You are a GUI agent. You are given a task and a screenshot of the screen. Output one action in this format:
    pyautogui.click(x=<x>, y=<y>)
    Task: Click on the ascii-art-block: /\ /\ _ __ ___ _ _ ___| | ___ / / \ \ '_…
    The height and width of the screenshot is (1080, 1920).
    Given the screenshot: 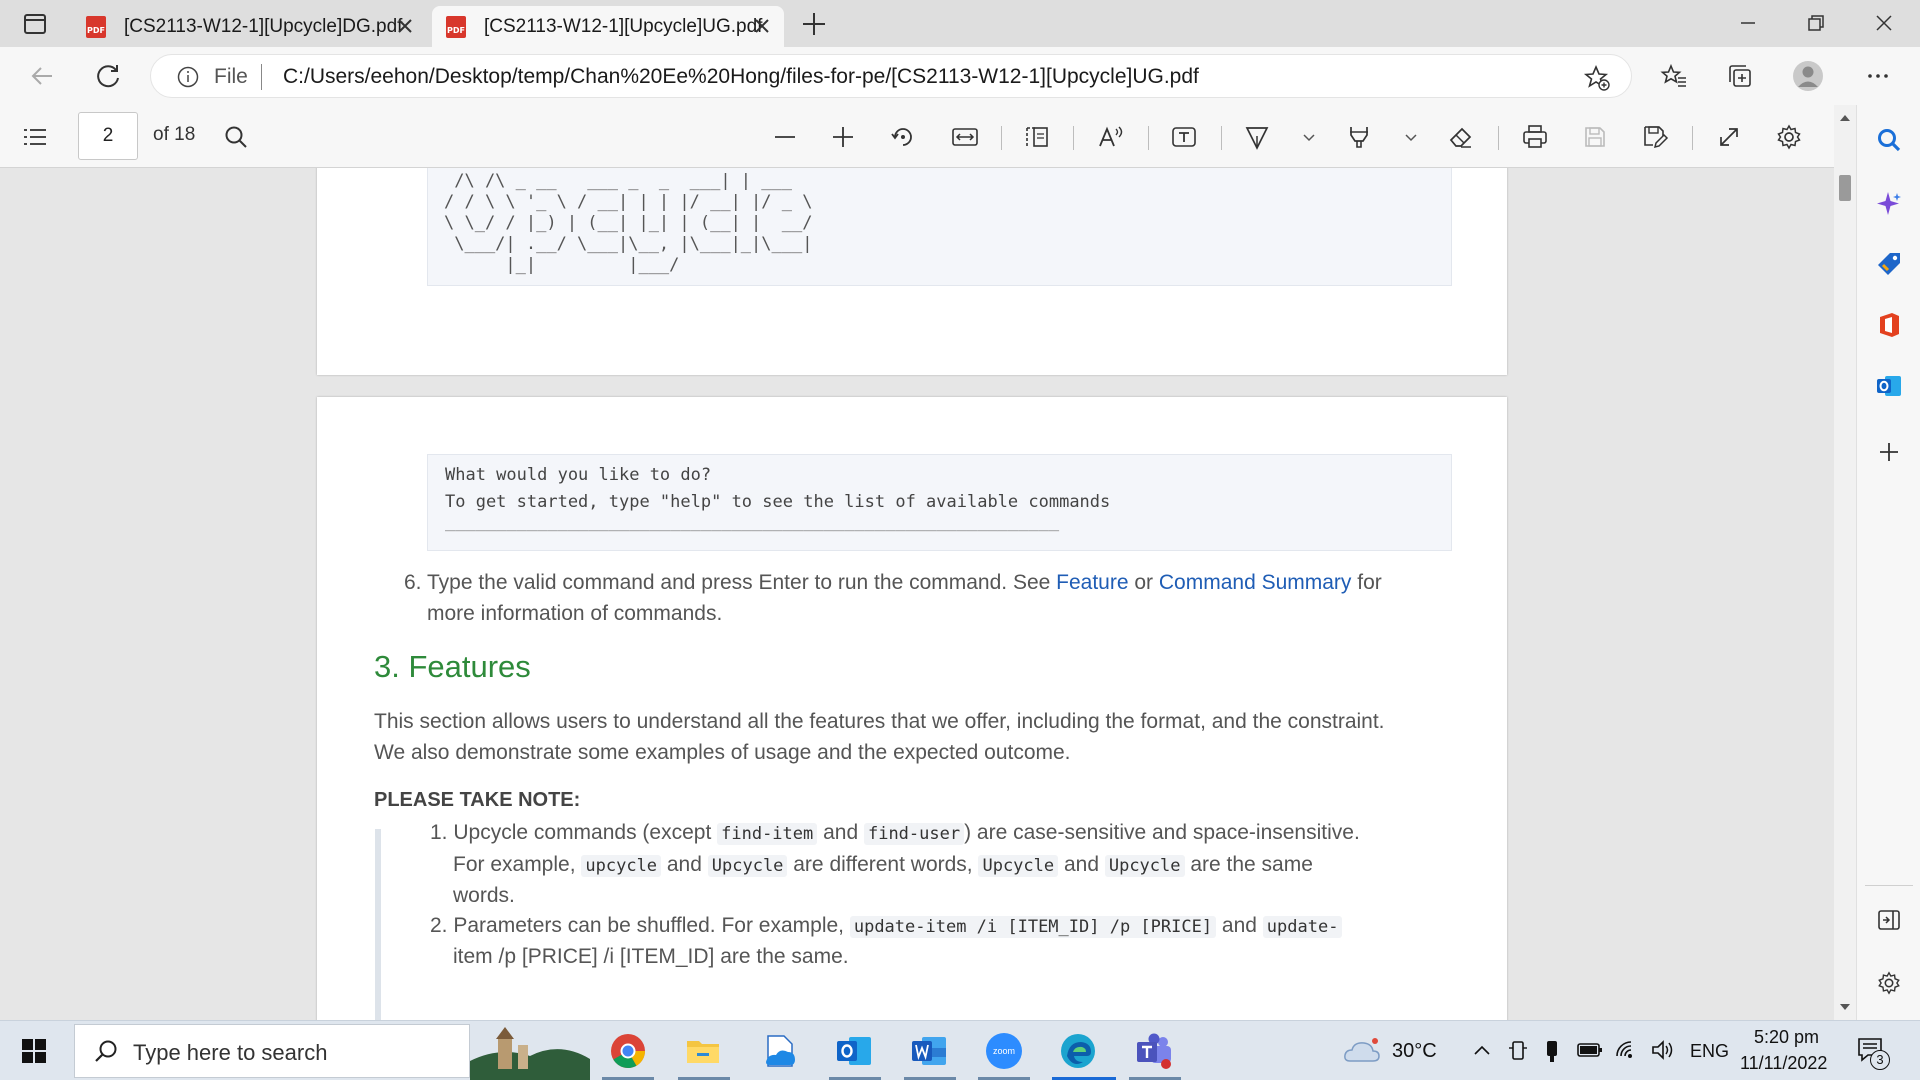 What is the action you would take?
    pyautogui.click(x=939, y=227)
    